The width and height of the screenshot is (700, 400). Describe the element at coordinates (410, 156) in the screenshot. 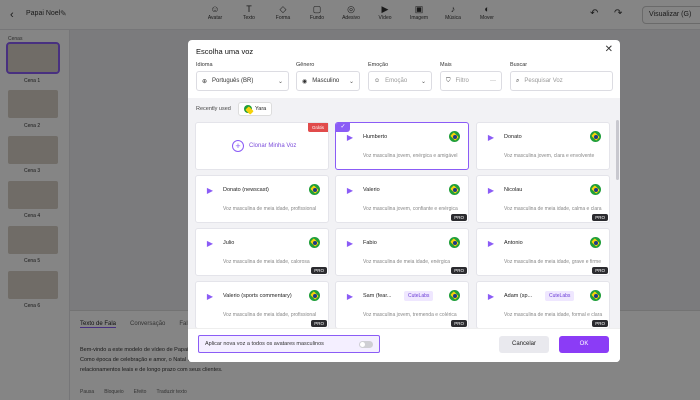

I see `voice-description: Voz masculina jovem, enérgica e amigável` at that location.